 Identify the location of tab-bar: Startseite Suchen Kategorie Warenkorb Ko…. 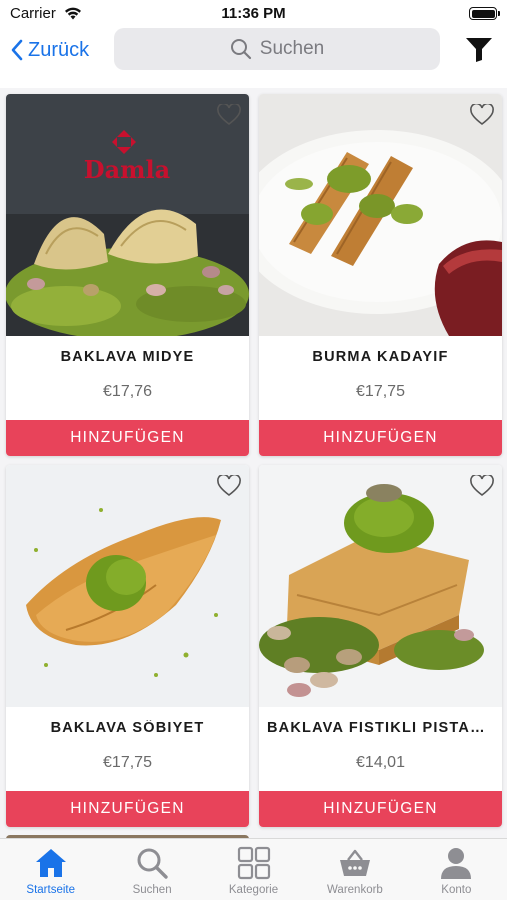
(253, 869).